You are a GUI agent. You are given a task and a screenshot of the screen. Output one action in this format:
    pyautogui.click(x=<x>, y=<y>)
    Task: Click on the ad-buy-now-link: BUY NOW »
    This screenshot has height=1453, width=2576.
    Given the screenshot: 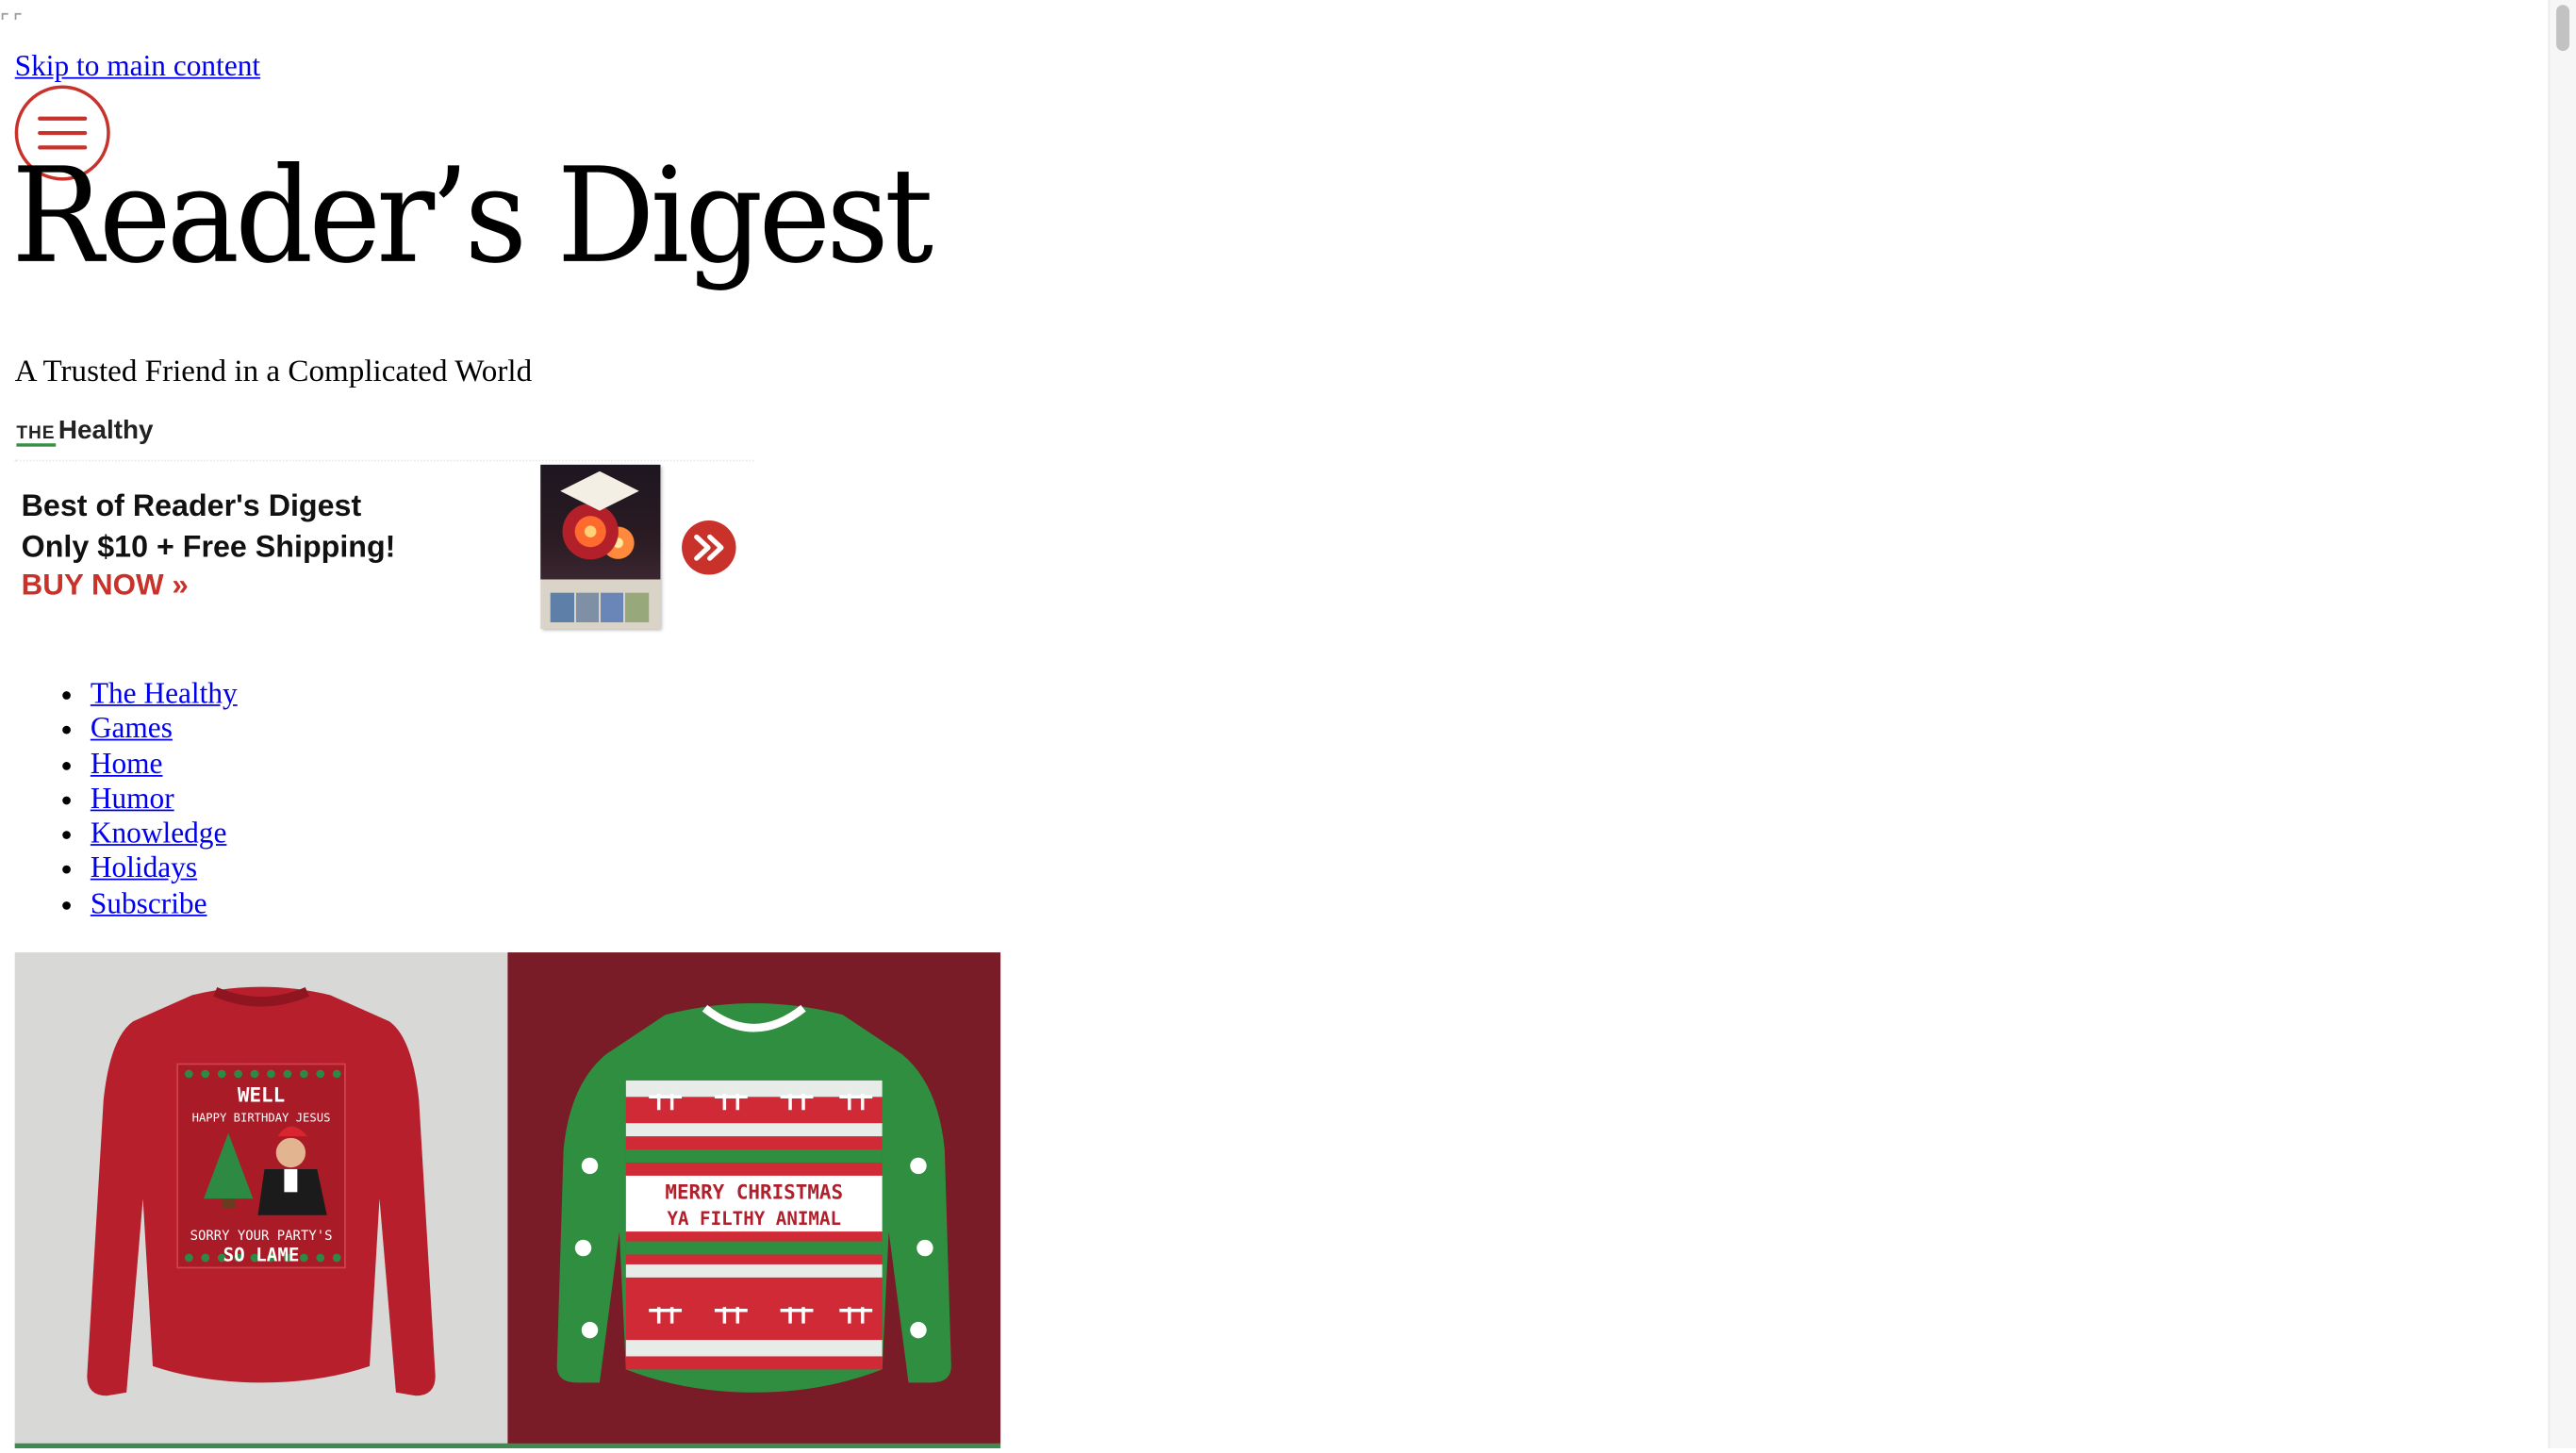 What is the action you would take?
    pyautogui.click(x=105, y=586)
    